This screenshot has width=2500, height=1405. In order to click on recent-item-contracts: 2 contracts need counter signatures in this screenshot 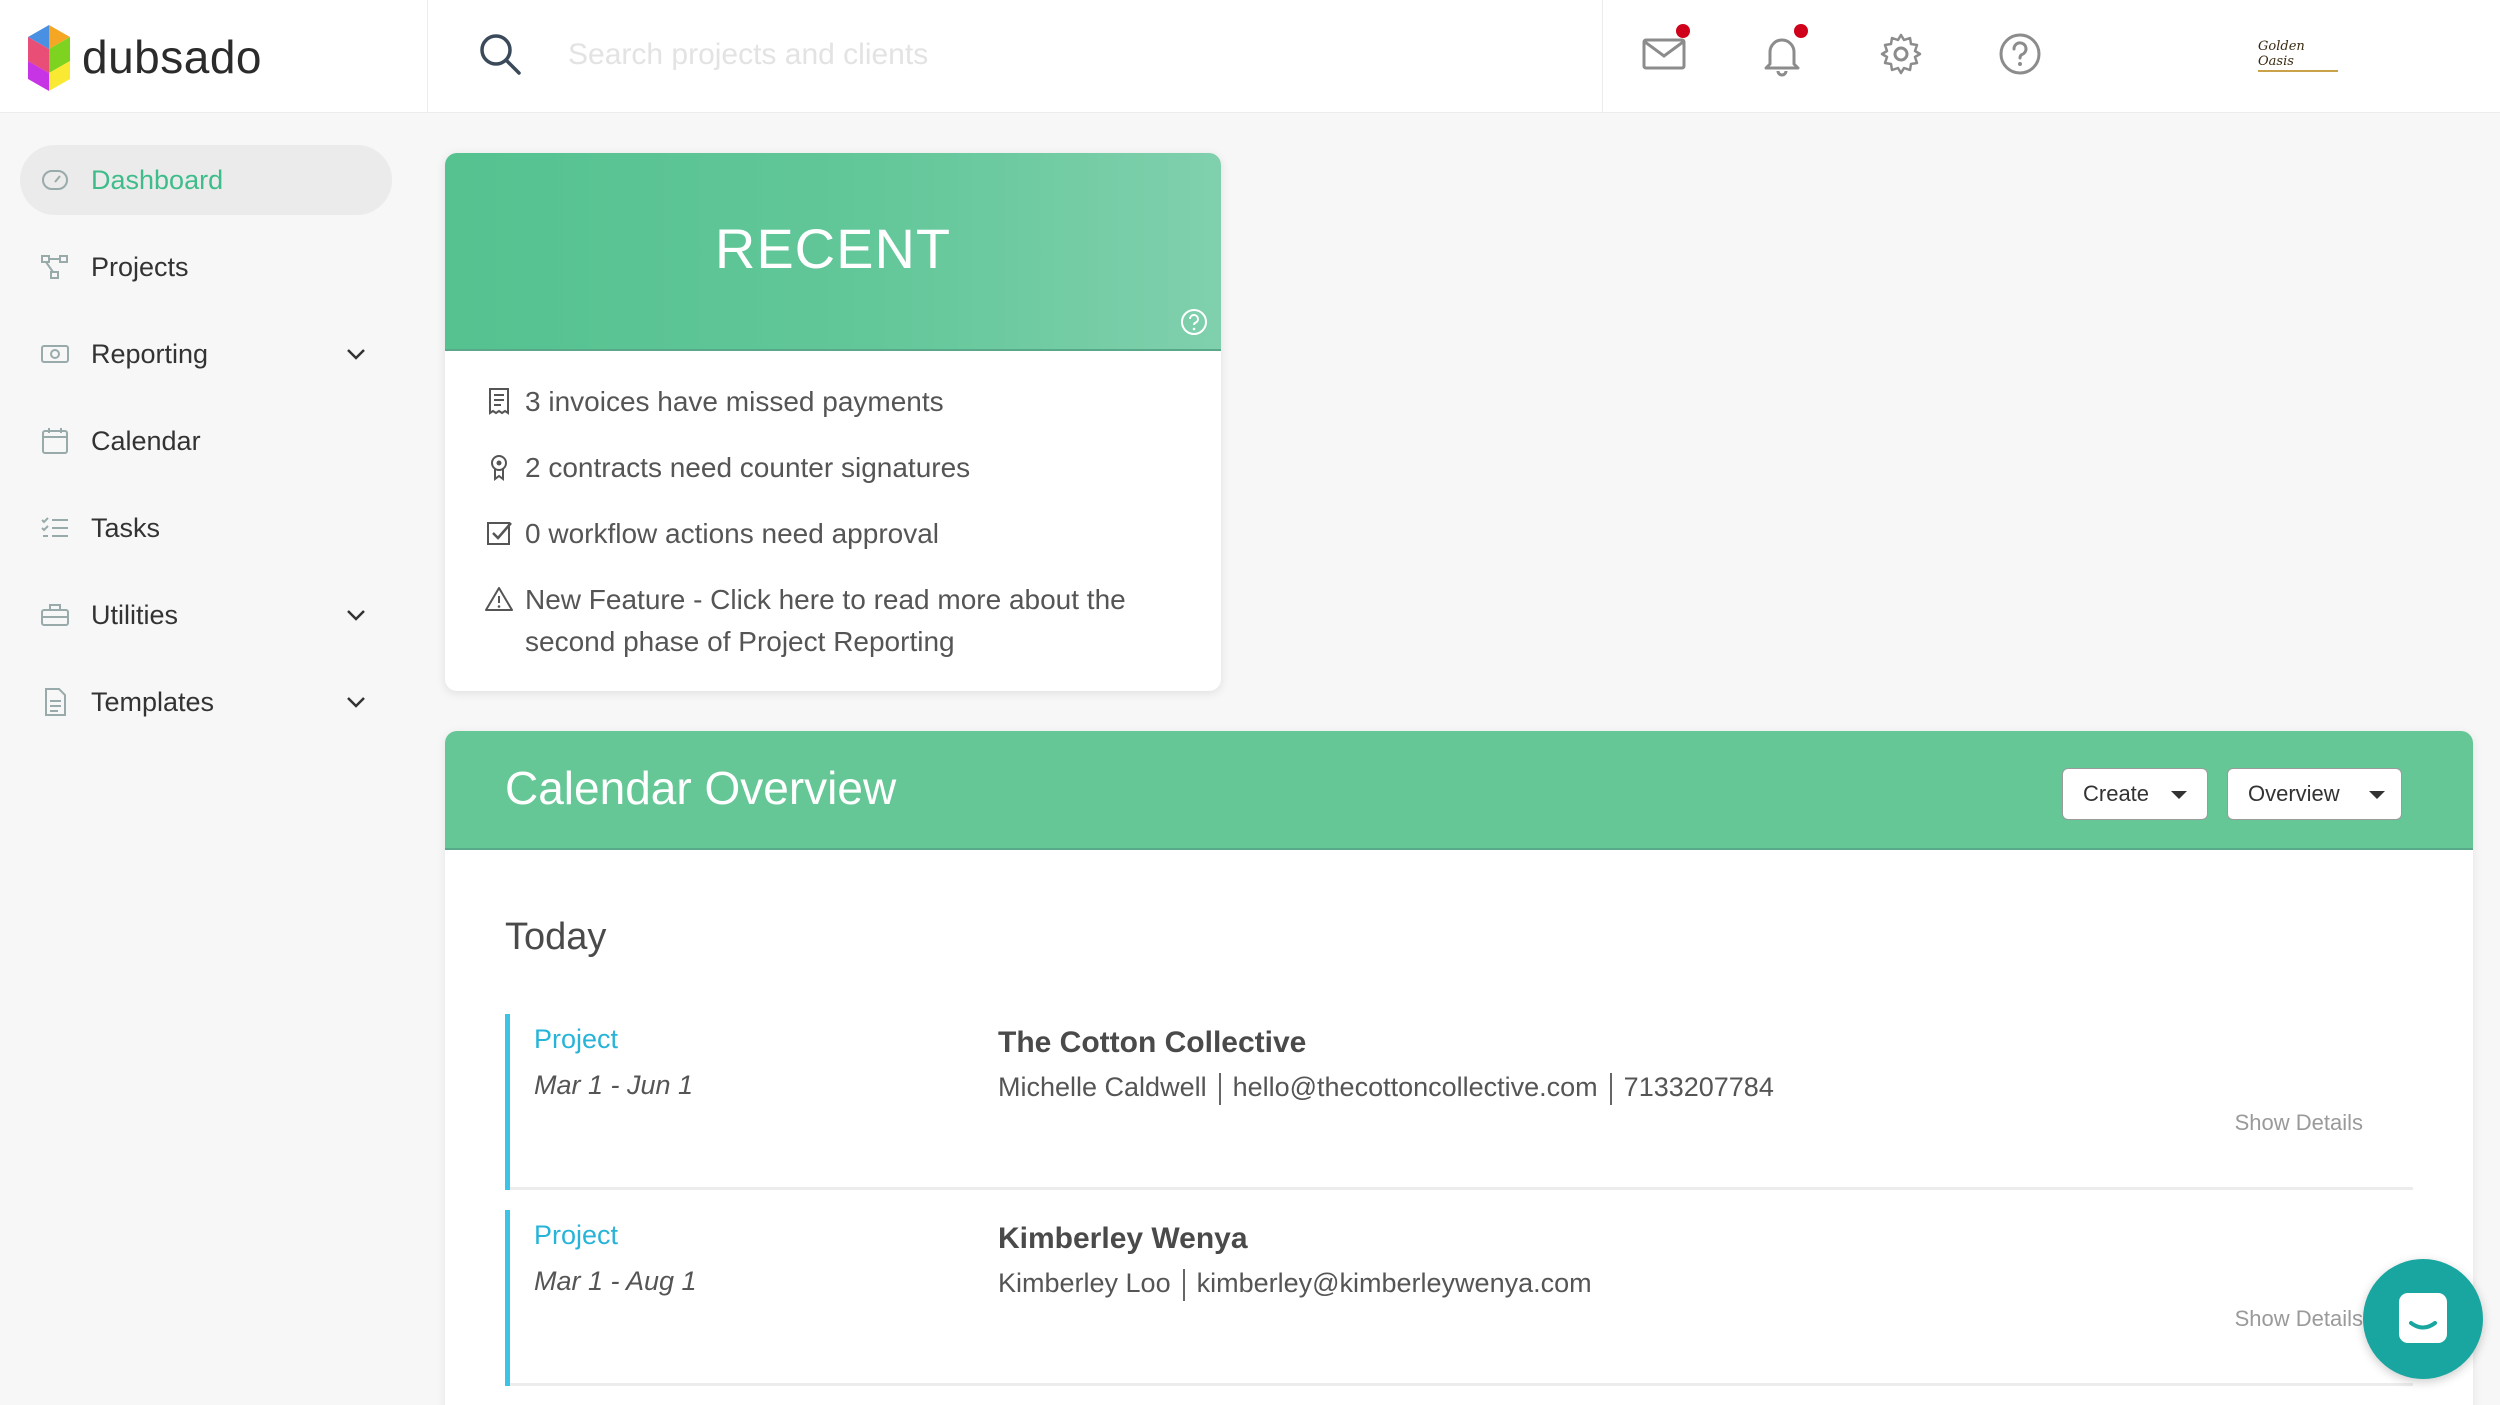, I will do `click(835, 468)`.